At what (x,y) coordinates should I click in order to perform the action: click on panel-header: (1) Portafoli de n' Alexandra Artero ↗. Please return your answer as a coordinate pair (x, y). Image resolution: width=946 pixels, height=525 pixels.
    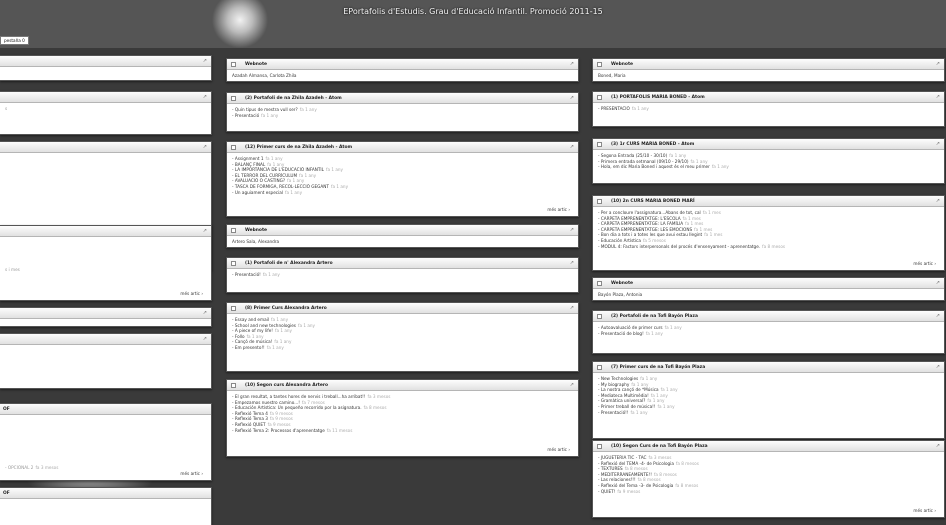
    Looking at the image, I should click on (402, 263).